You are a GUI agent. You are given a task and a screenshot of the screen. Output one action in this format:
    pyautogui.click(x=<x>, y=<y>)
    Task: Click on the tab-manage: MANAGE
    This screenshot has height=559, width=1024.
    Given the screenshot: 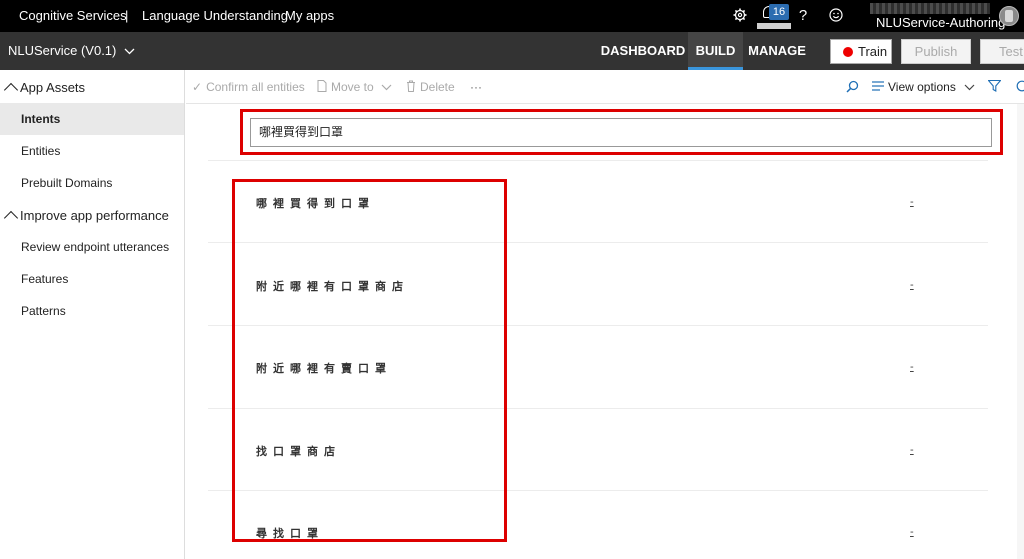 What is the action you would take?
    pyautogui.click(x=777, y=51)
    